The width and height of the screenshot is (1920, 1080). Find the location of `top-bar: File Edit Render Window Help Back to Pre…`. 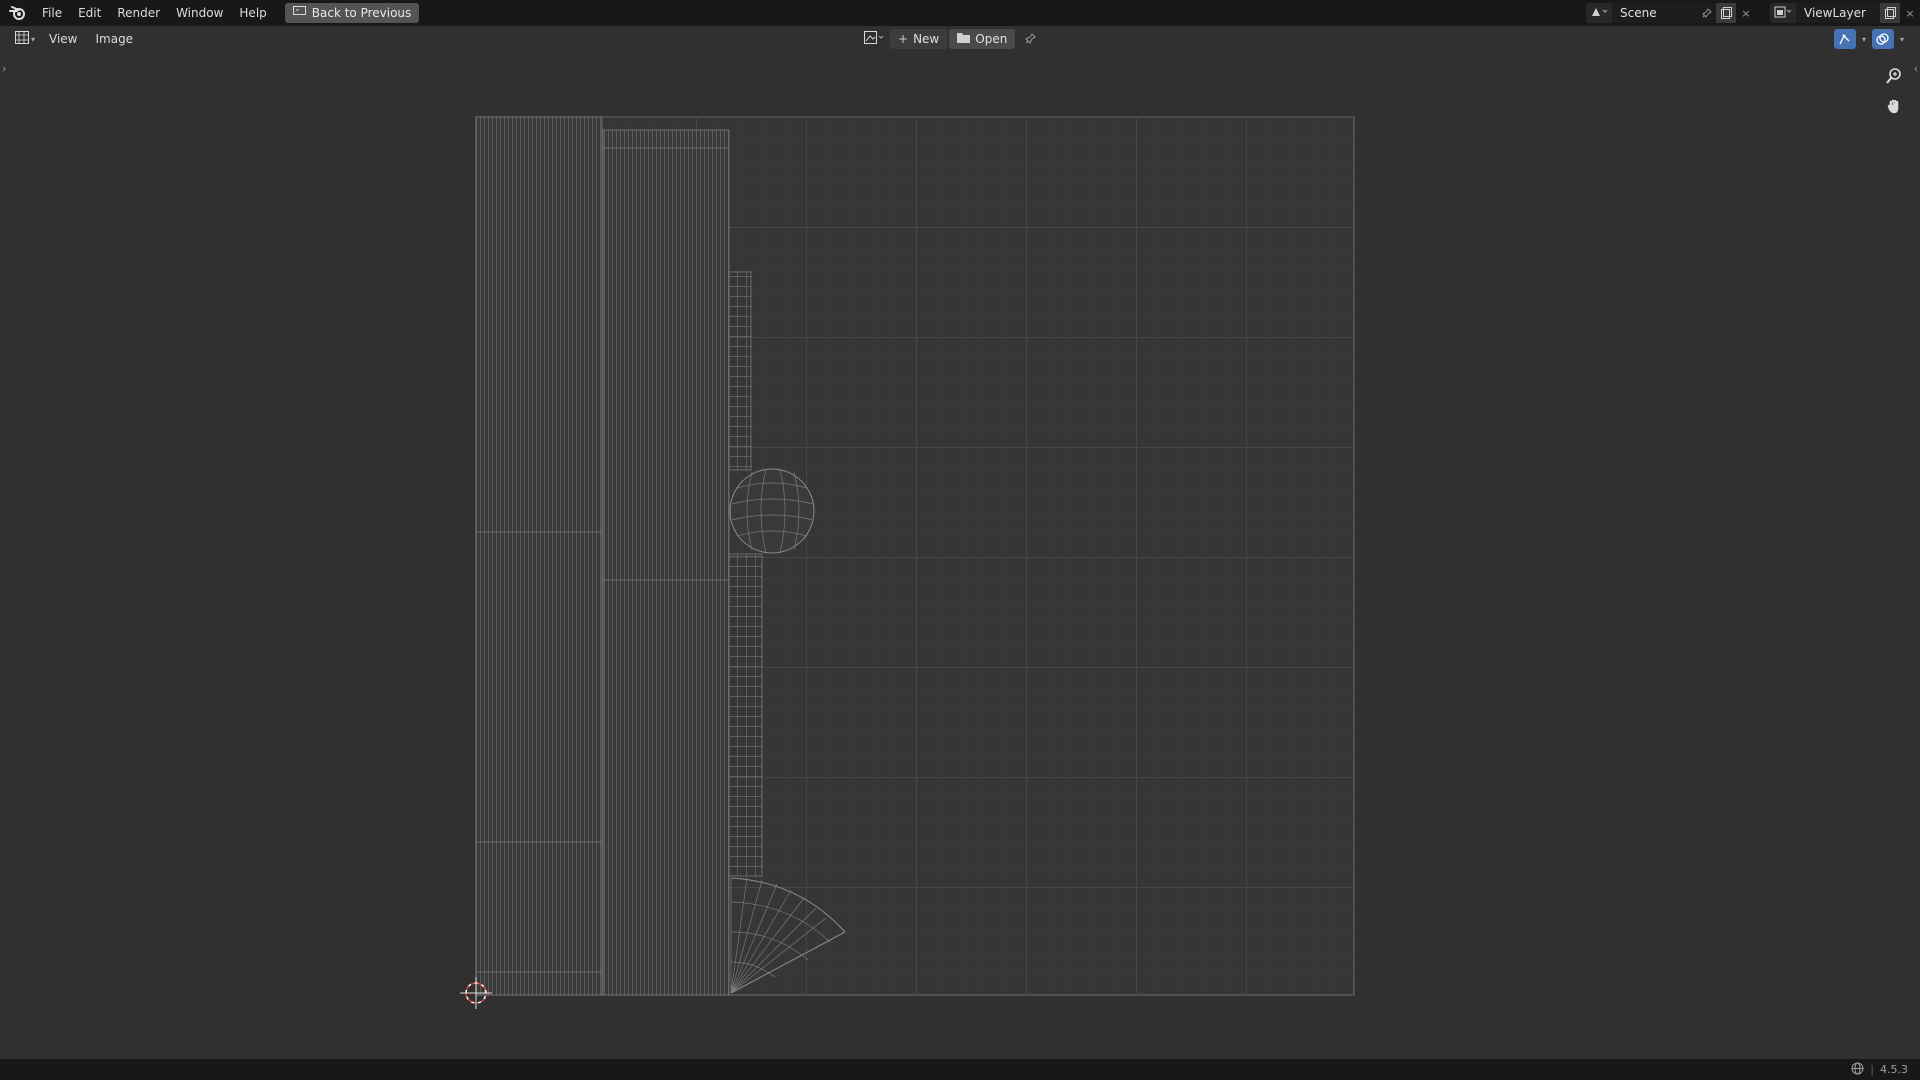

top-bar: File Edit Render Window Help Back to Pre… is located at coordinates (960, 13).